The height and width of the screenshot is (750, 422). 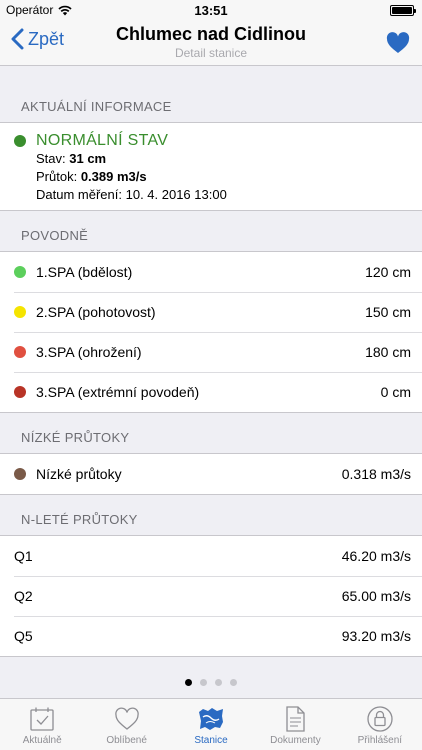 What do you see at coordinates (118, 392) in the screenshot?
I see `flood-label: 3.SPA (extrémní povodeň)` at bounding box center [118, 392].